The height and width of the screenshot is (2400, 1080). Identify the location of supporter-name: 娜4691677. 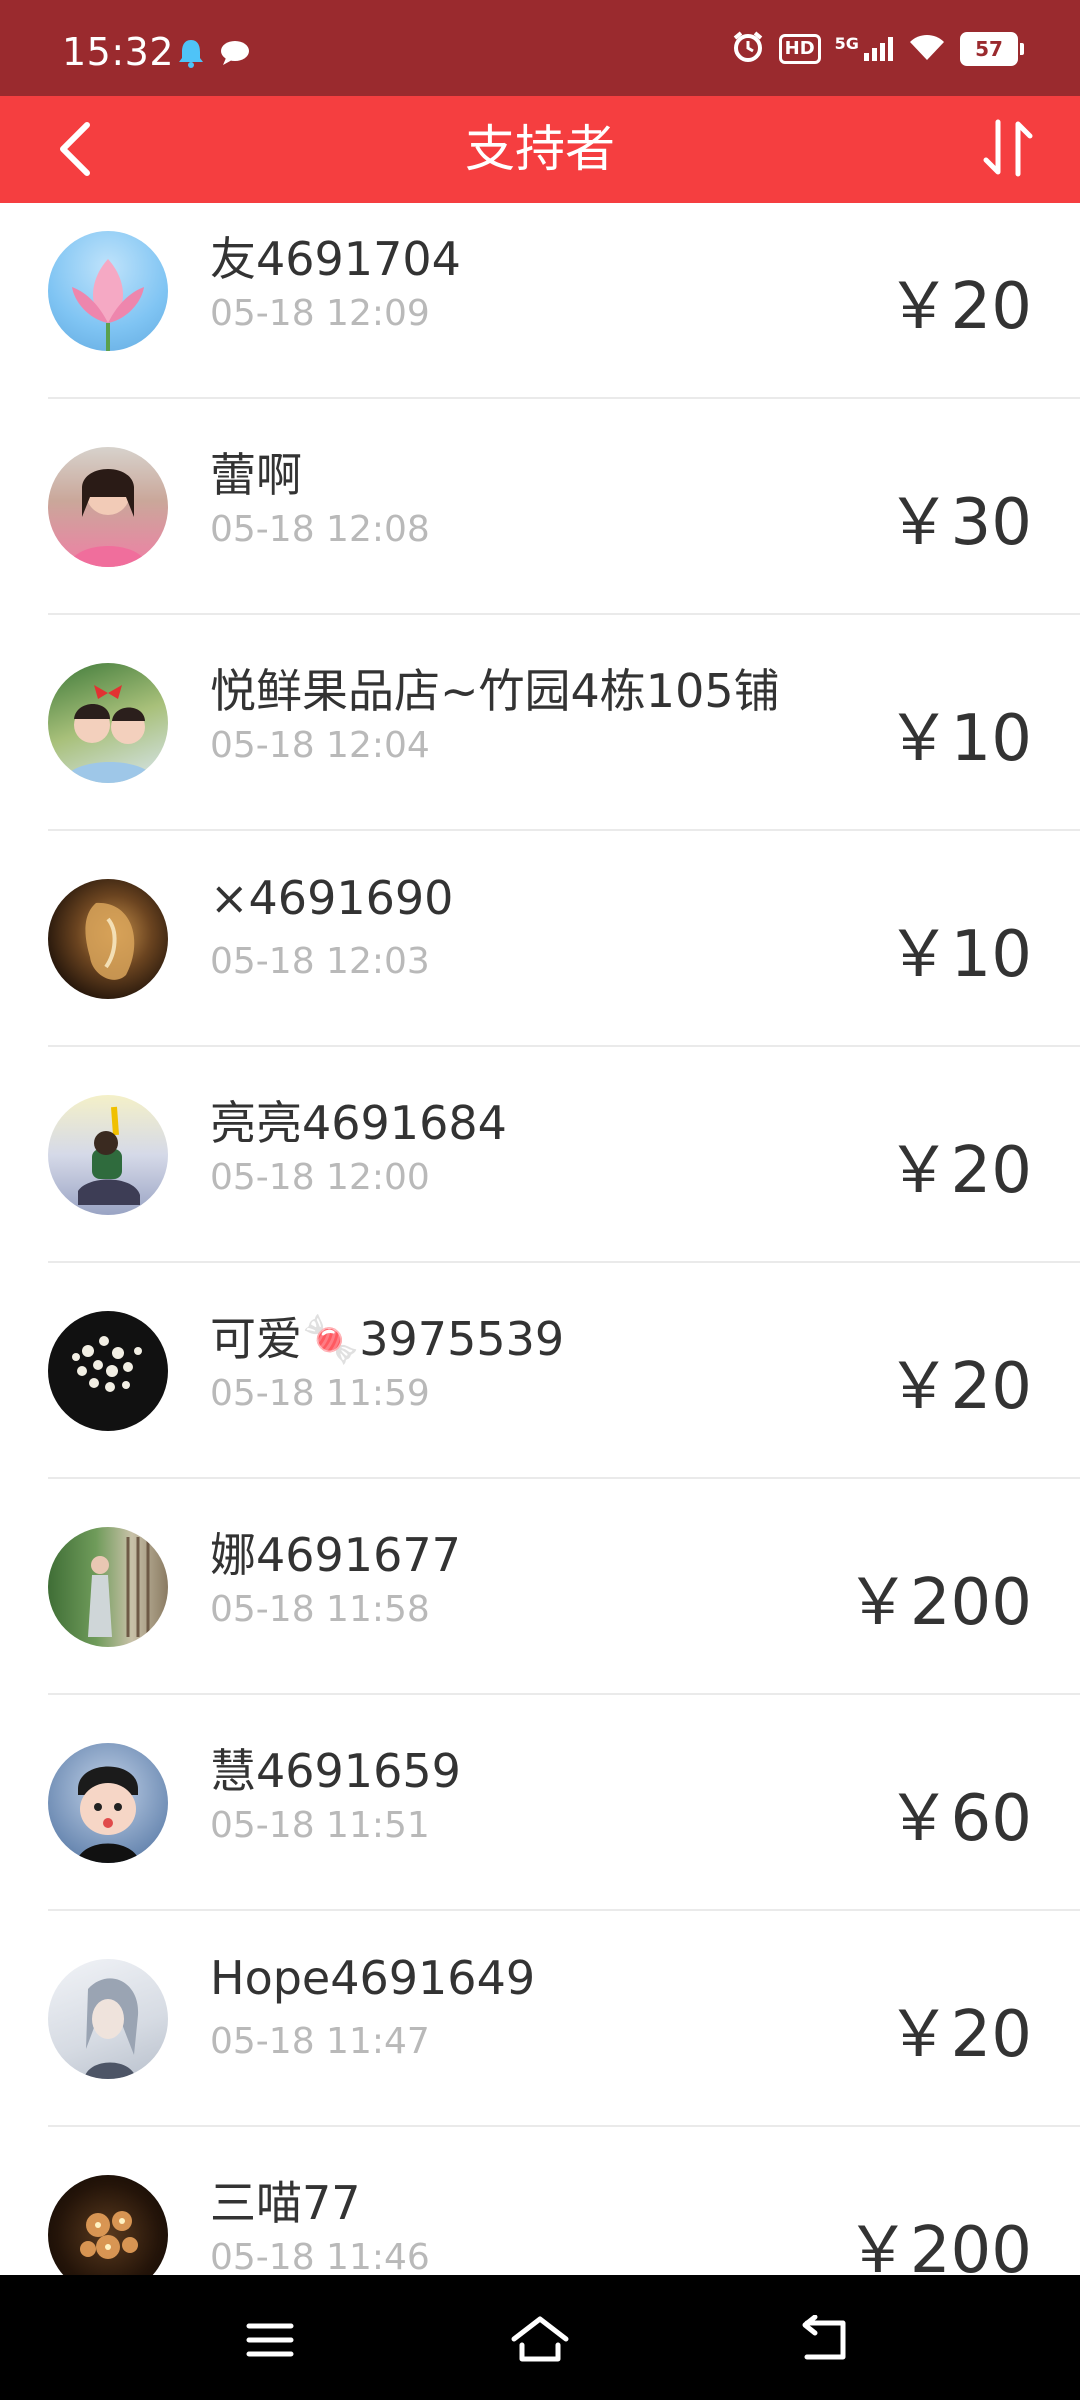
(335, 1555).